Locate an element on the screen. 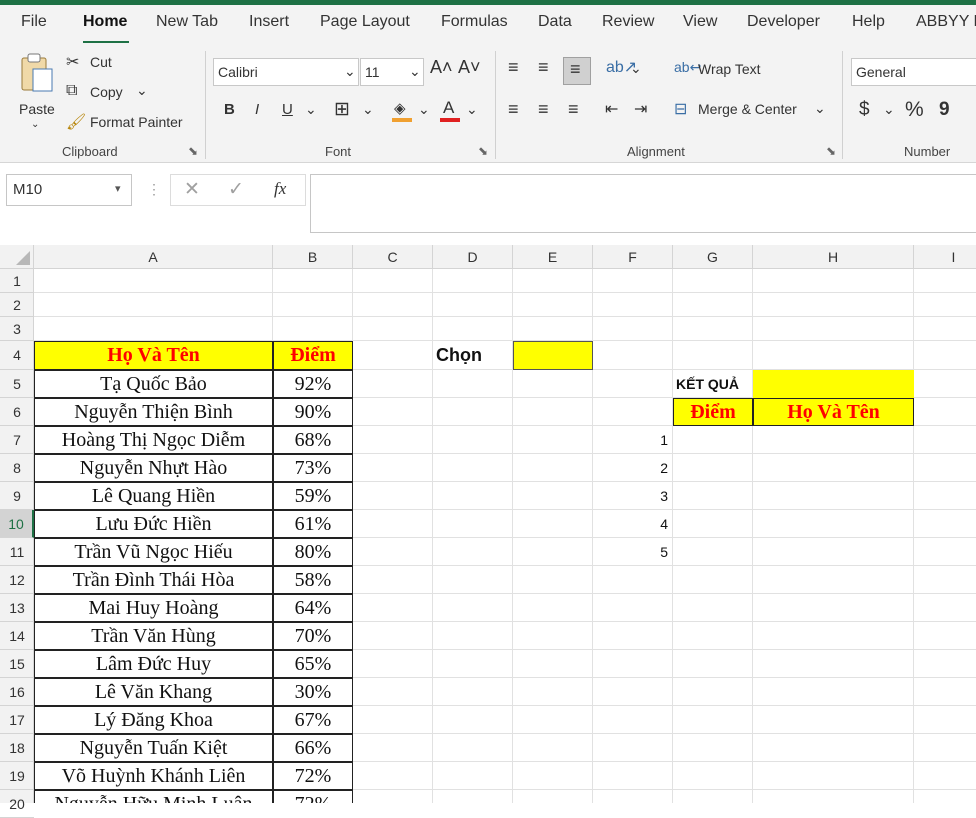 The image size is (976, 818). table-row-score: 73% is located at coordinates (313, 468).